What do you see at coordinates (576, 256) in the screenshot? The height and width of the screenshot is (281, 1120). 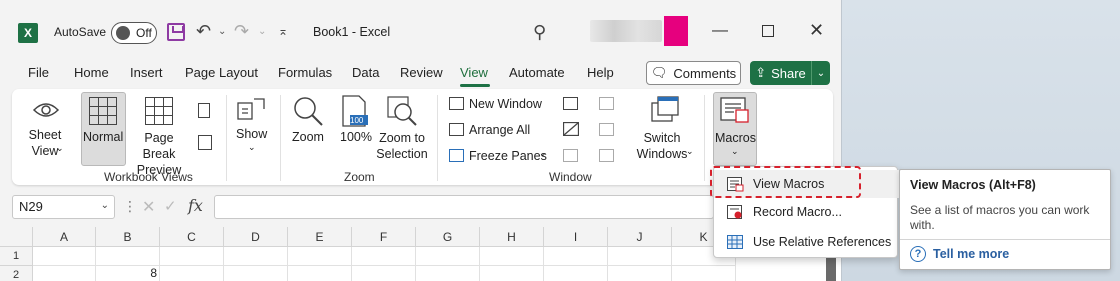 I see `cell-i1` at bounding box center [576, 256].